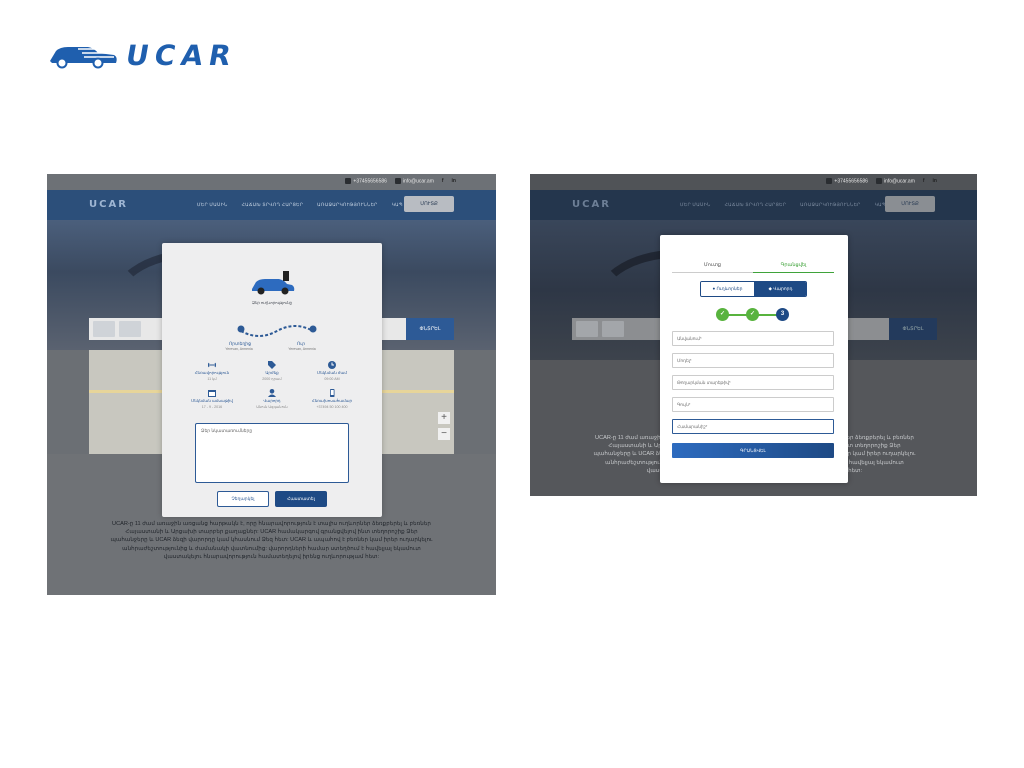 The image size is (1024, 768). What do you see at coordinates (212, 399) in the screenshot?
I see `info-date: Մեկնման ամսաթիվ 17 - 9 - 2016` at bounding box center [212, 399].